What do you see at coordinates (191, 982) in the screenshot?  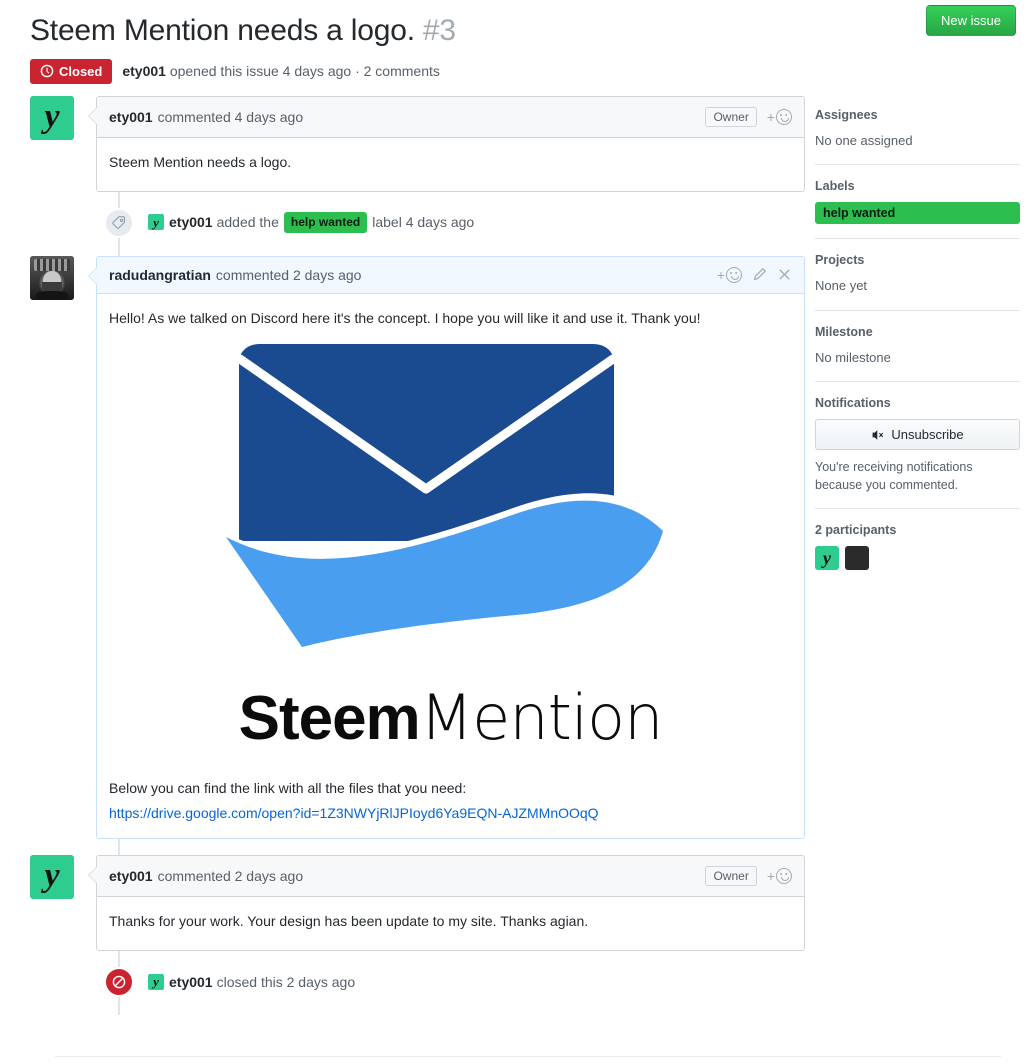 I see `closed-event-actor: ety001` at bounding box center [191, 982].